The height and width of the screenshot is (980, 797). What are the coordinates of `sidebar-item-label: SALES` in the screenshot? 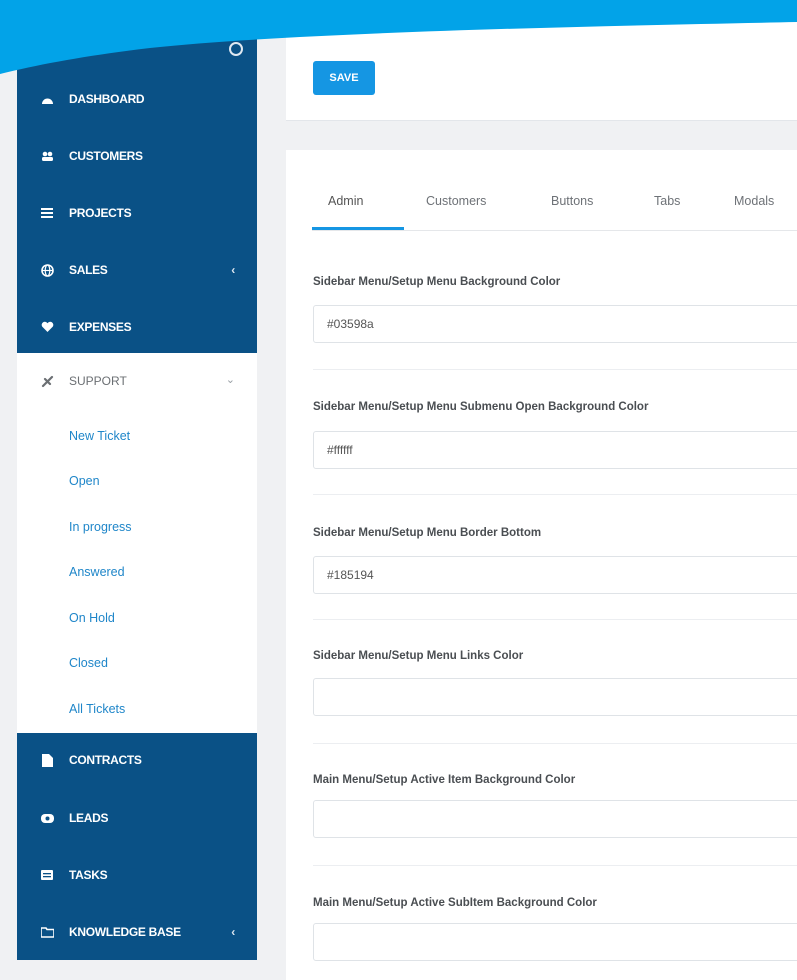 It's located at (88, 270).